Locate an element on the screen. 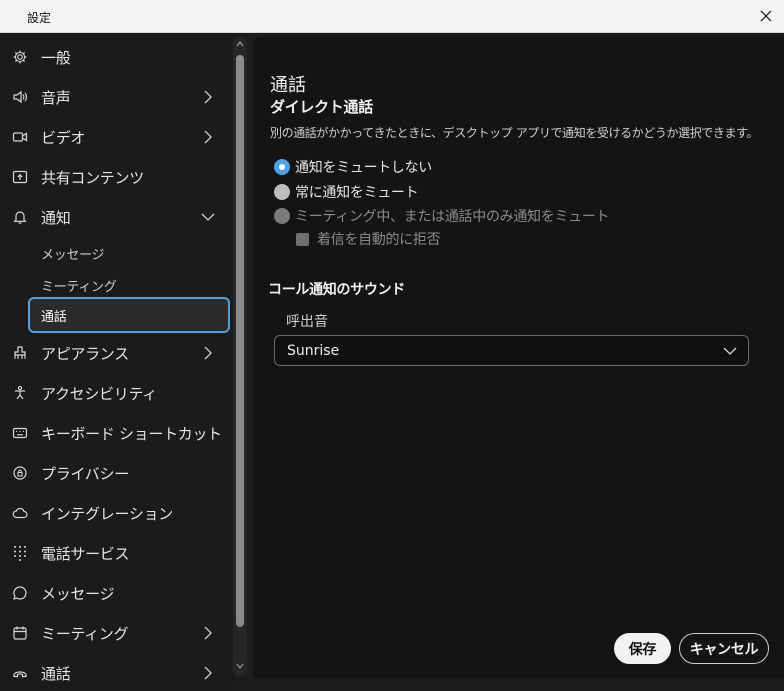  appearance-icon is located at coordinates (20, 353).